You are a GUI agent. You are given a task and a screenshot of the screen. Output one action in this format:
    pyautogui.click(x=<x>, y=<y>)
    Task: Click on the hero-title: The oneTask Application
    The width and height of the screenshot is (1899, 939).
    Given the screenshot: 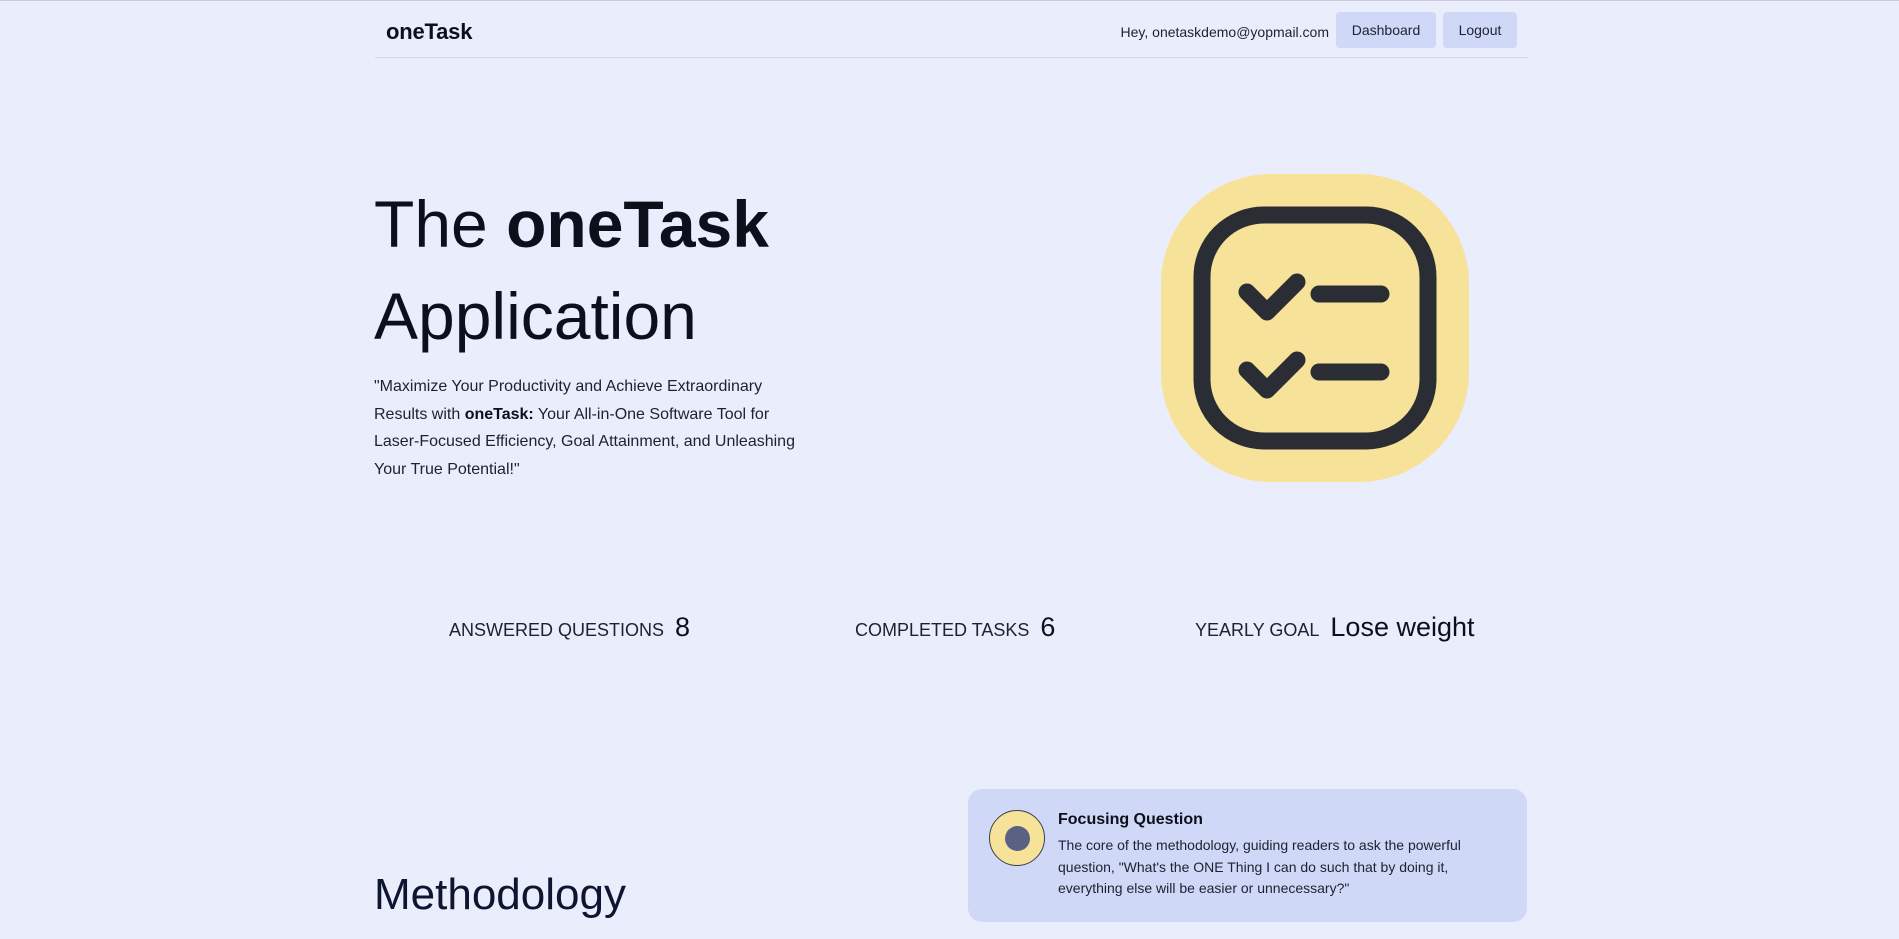 What is the action you would take?
    pyautogui.click(x=571, y=270)
    